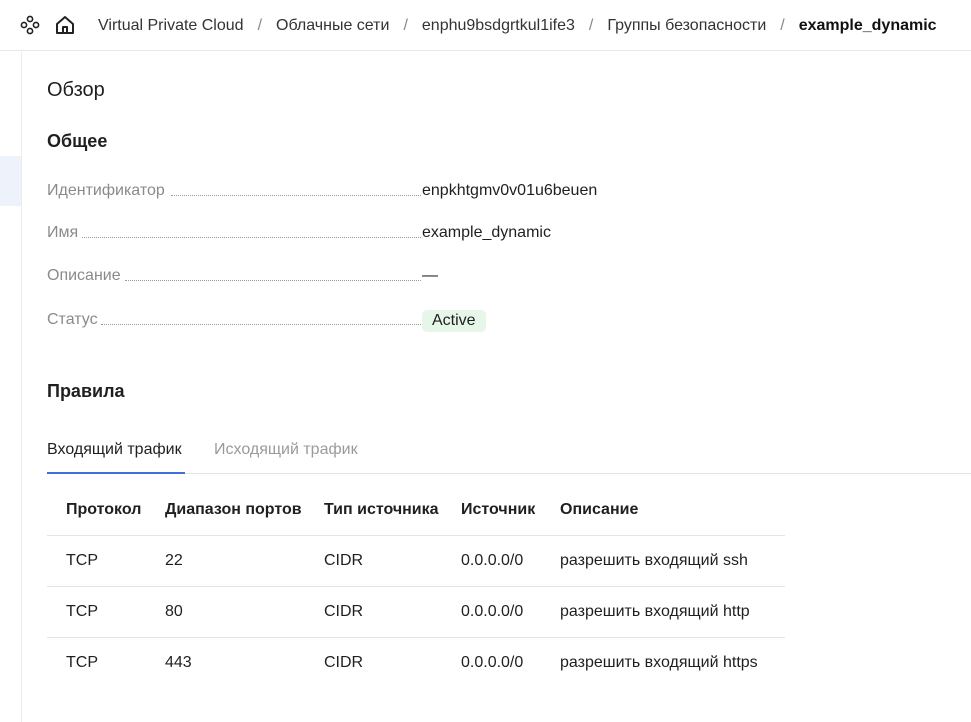 The width and height of the screenshot is (971, 722). I want to click on column-header-source-type: Тип источника, so click(381, 509).